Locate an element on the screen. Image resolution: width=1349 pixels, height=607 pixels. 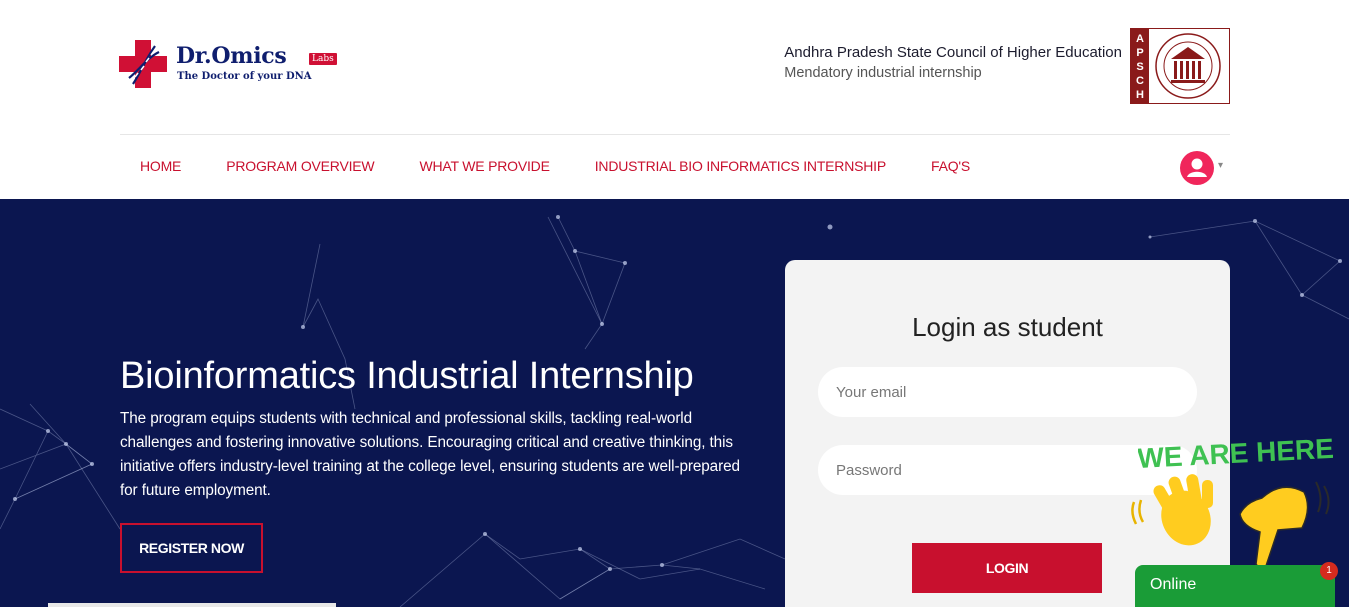
user-circle-icon is located at coordinates (1197, 167).